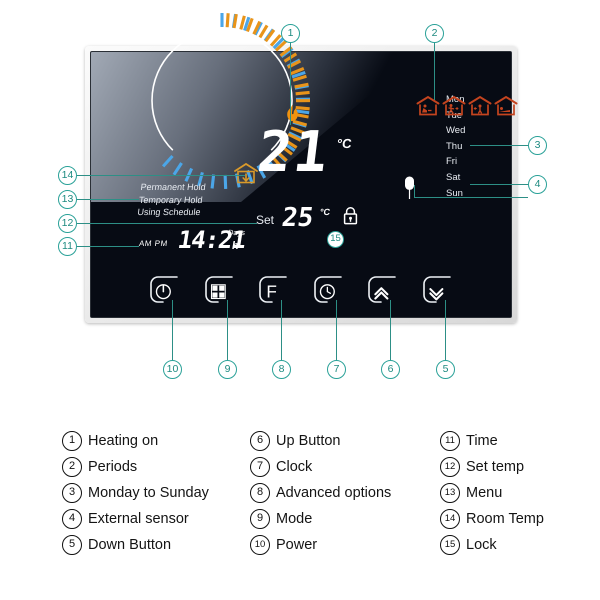 This screenshot has height=600, width=600. I want to click on legend-label: Clock, so click(294, 467).